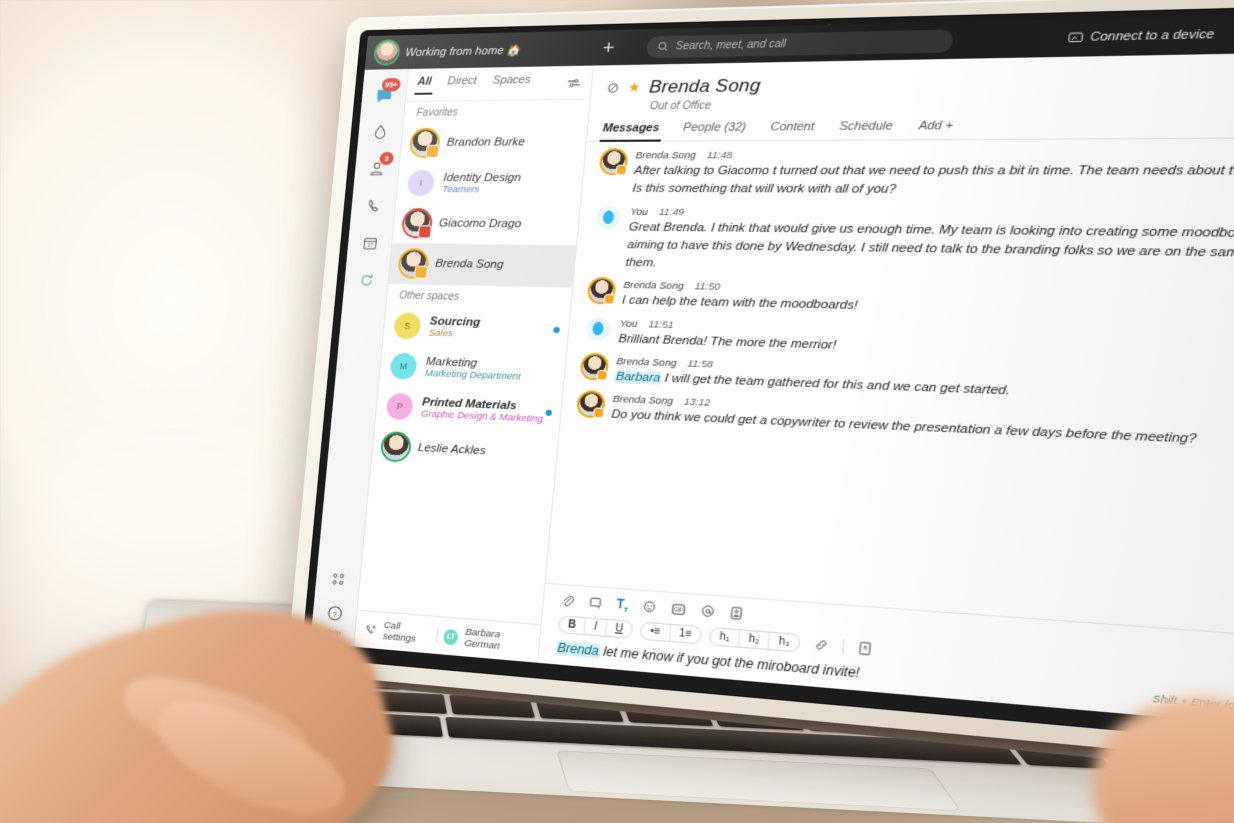 This screenshot has width=1234, height=823. What do you see at coordinates (574, 83) in the screenshot?
I see `filter-sort-icon` at bounding box center [574, 83].